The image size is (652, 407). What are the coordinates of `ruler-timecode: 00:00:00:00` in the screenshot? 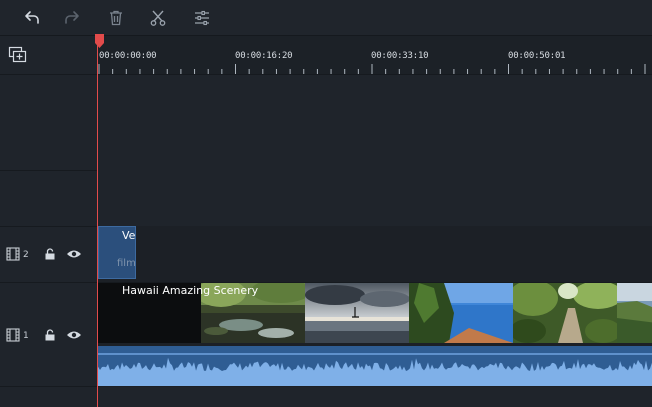 It's located at (128, 56).